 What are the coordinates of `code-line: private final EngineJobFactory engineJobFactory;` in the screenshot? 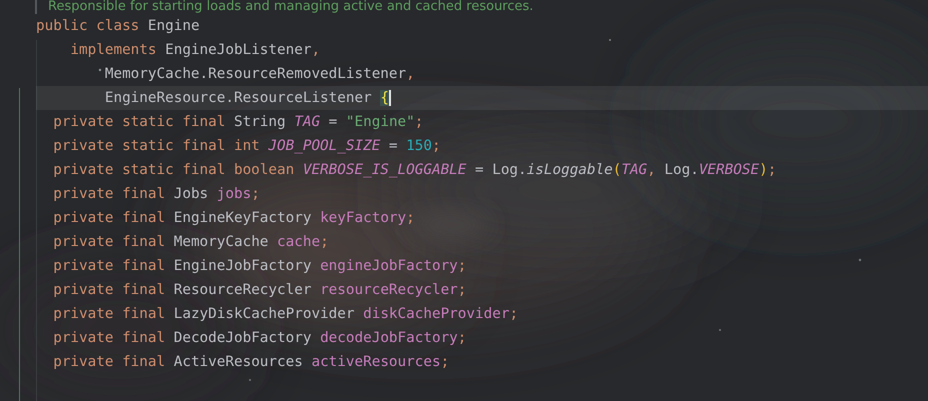 It's located at (260, 266).